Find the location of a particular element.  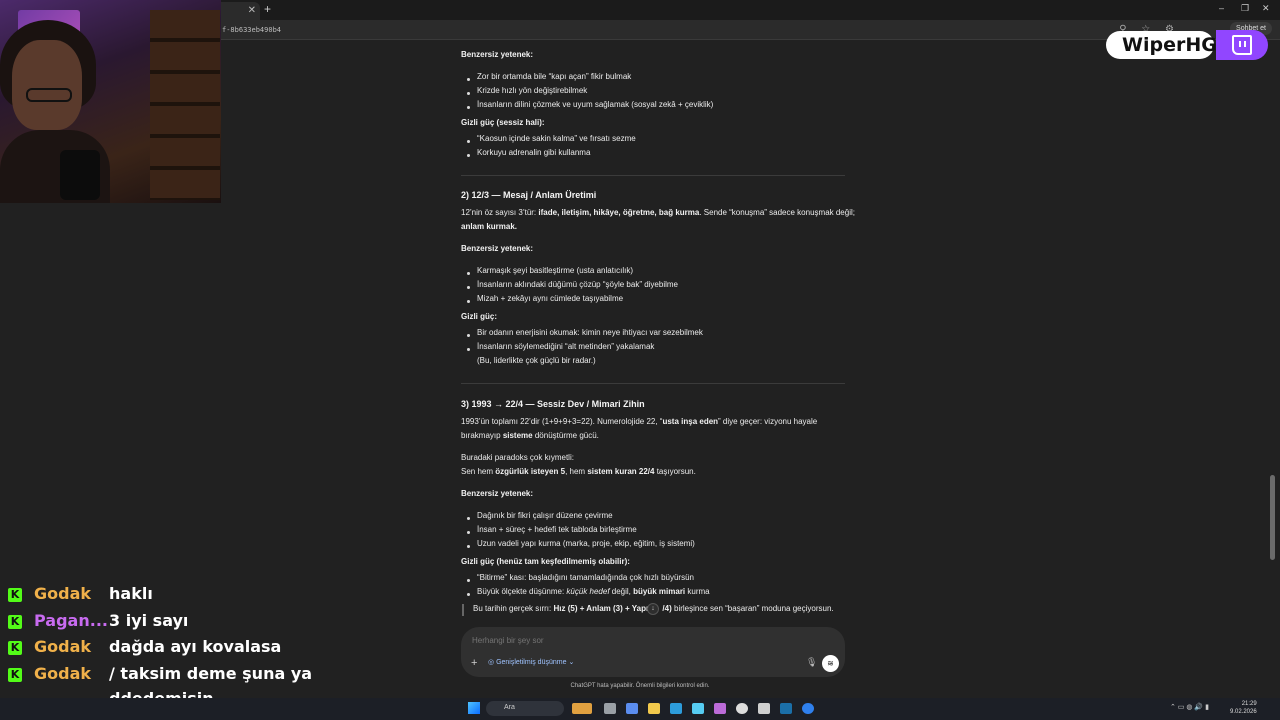

s3-unique-title: Benzersiz yetenek: is located at coordinates (497, 493).